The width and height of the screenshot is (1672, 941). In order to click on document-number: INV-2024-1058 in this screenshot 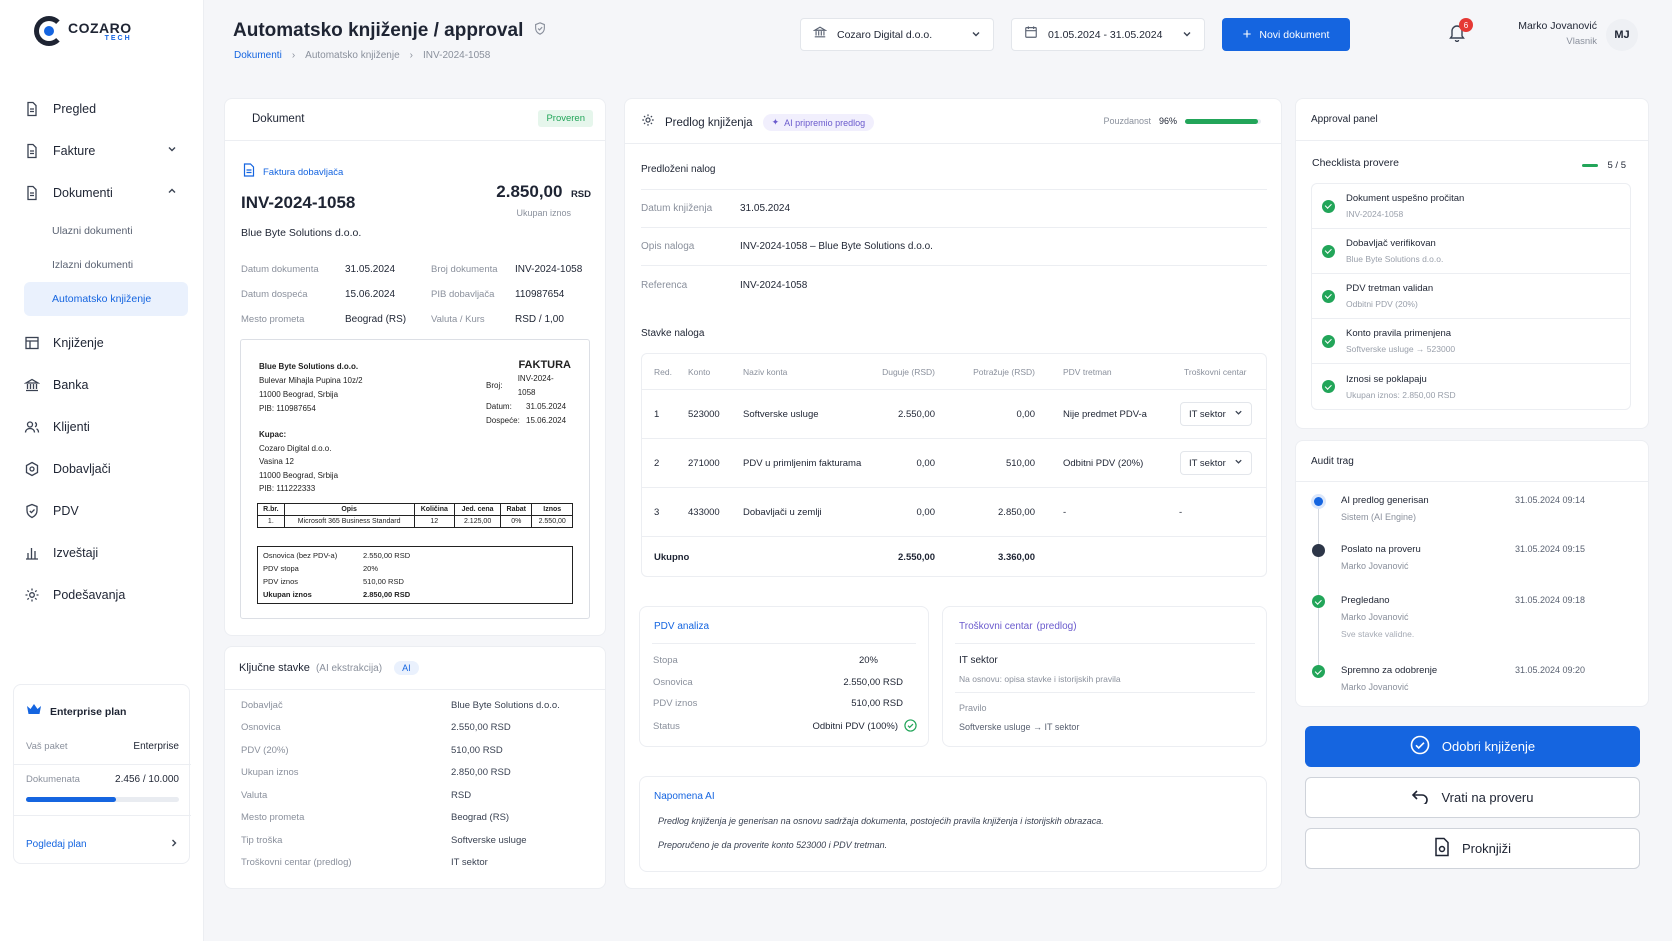, I will do `click(298, 202)`.